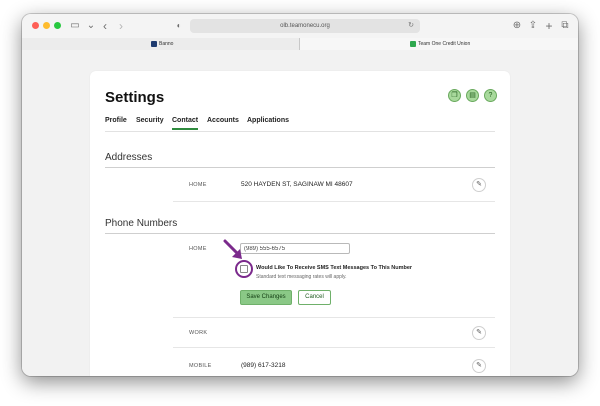  I want to click on home-phone-label: HOME, so click(198, 249).